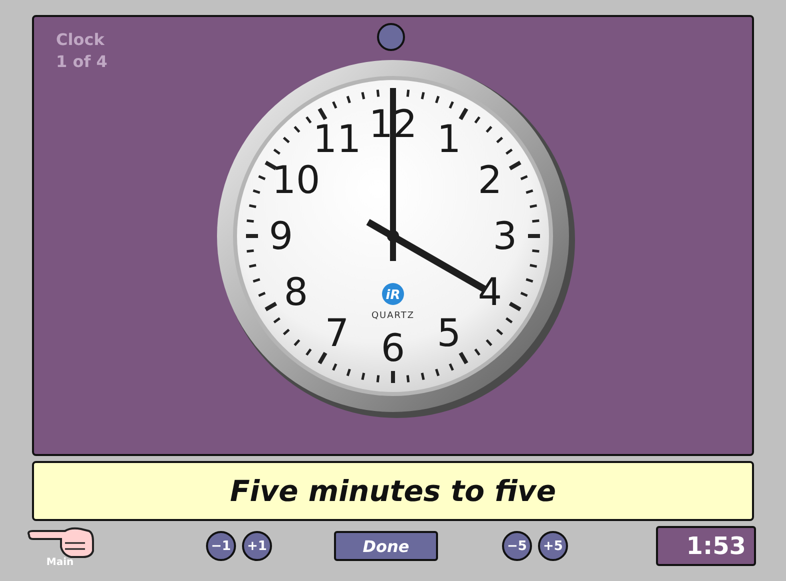  What do you see at coordinates (337, 332) in the screenshot?
I see `clock-numeral: 7` at bounding box center [337, 332].